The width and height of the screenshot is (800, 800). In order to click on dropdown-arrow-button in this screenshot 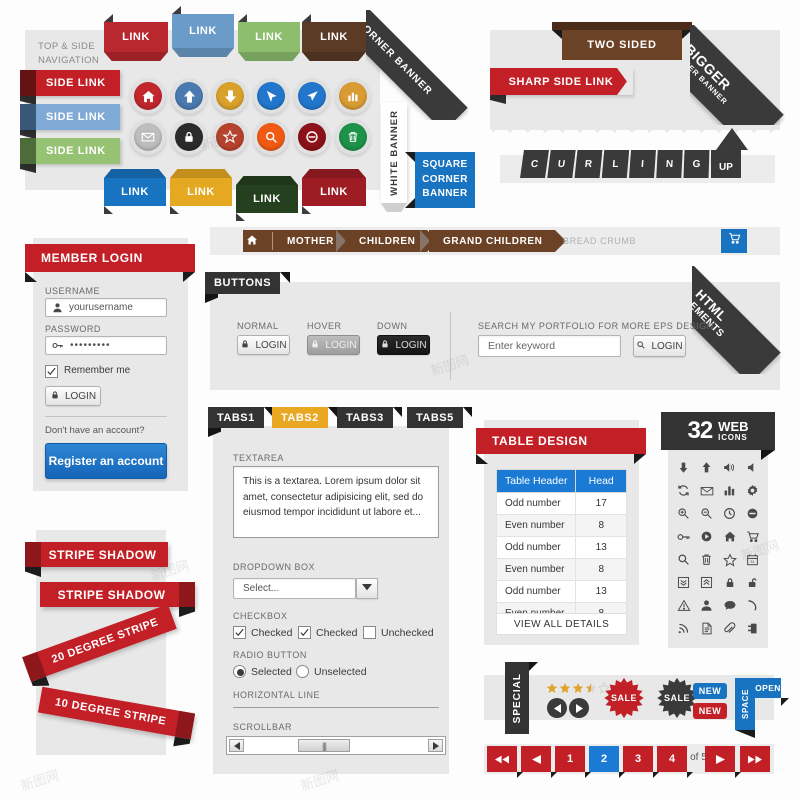, I will do `click(367, 588)`.